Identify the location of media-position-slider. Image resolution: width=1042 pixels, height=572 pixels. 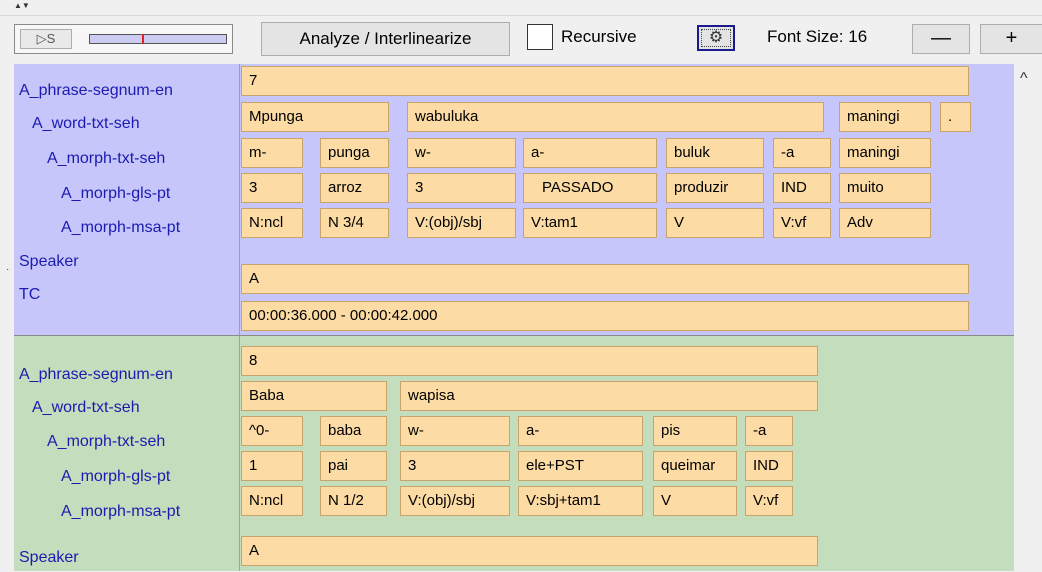
(158, 39).